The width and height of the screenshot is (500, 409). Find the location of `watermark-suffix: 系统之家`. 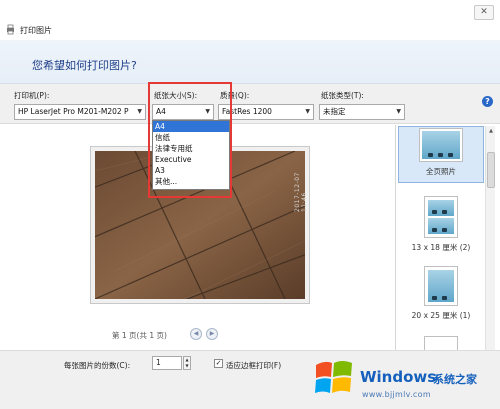

watermark-suffix: 系统之家 is located at coordinates (455, 379).